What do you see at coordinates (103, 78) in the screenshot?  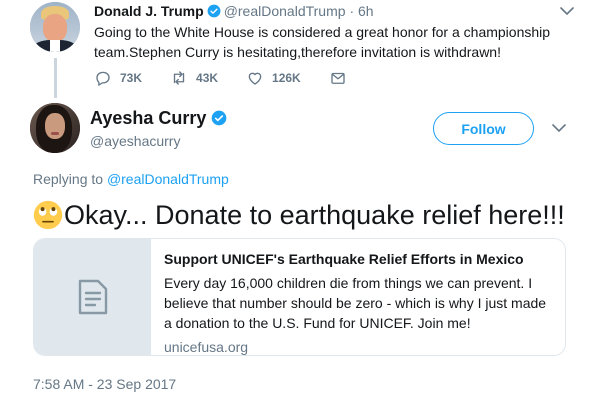 I see `reply-icon` at bounding box center [103, 78].